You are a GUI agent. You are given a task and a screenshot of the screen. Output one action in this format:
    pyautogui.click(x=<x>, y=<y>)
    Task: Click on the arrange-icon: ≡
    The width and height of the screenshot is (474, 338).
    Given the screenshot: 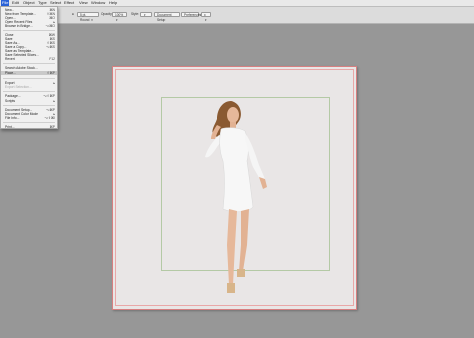 What is the action you would take?
    pyautogui.click(x=205, y=15)
    